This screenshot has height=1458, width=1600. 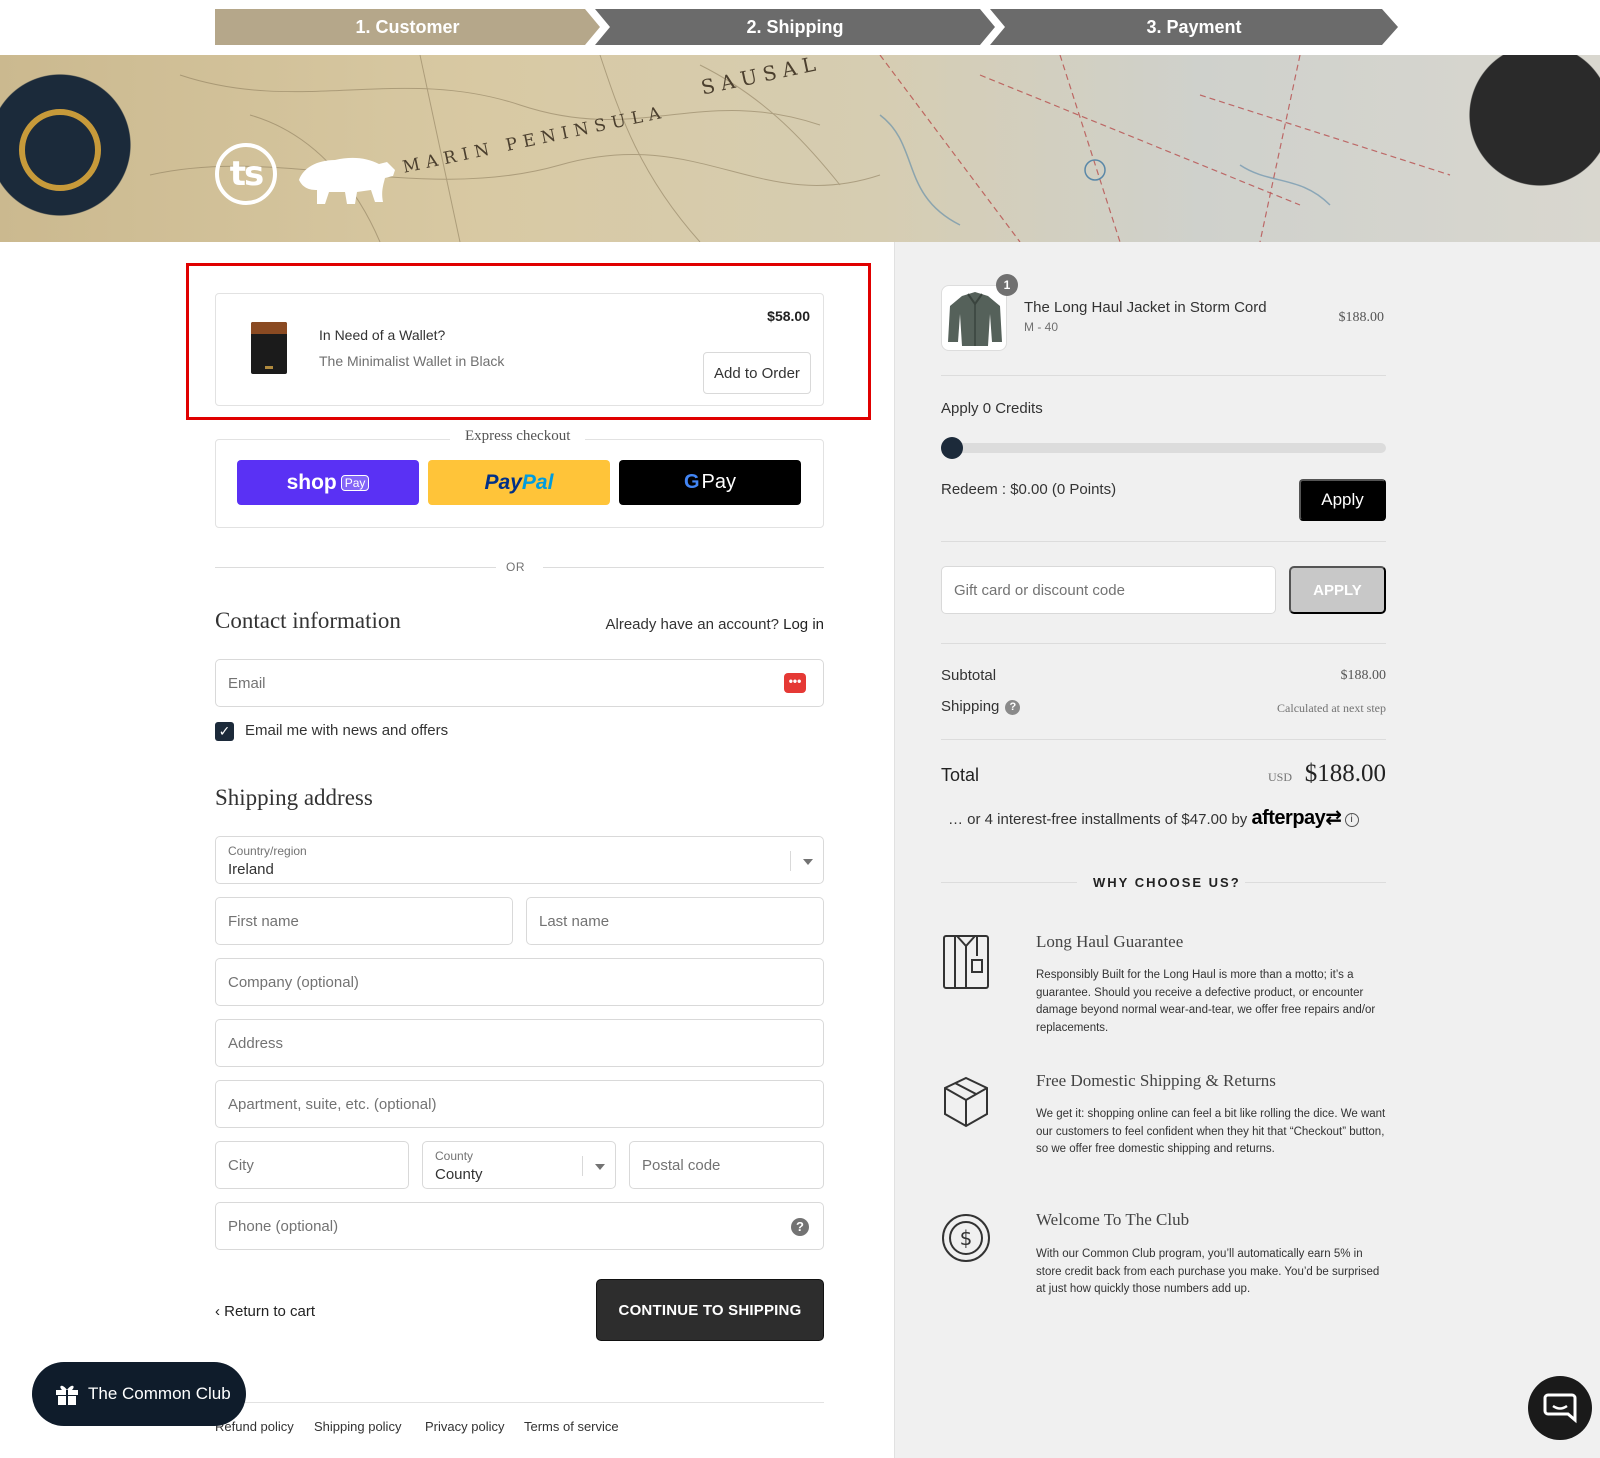 What do you see at coordinates (357, 1426) in the screenshot?
I see `shipping-policy-link: Shipping policy` at bounding box center [357, 1426].